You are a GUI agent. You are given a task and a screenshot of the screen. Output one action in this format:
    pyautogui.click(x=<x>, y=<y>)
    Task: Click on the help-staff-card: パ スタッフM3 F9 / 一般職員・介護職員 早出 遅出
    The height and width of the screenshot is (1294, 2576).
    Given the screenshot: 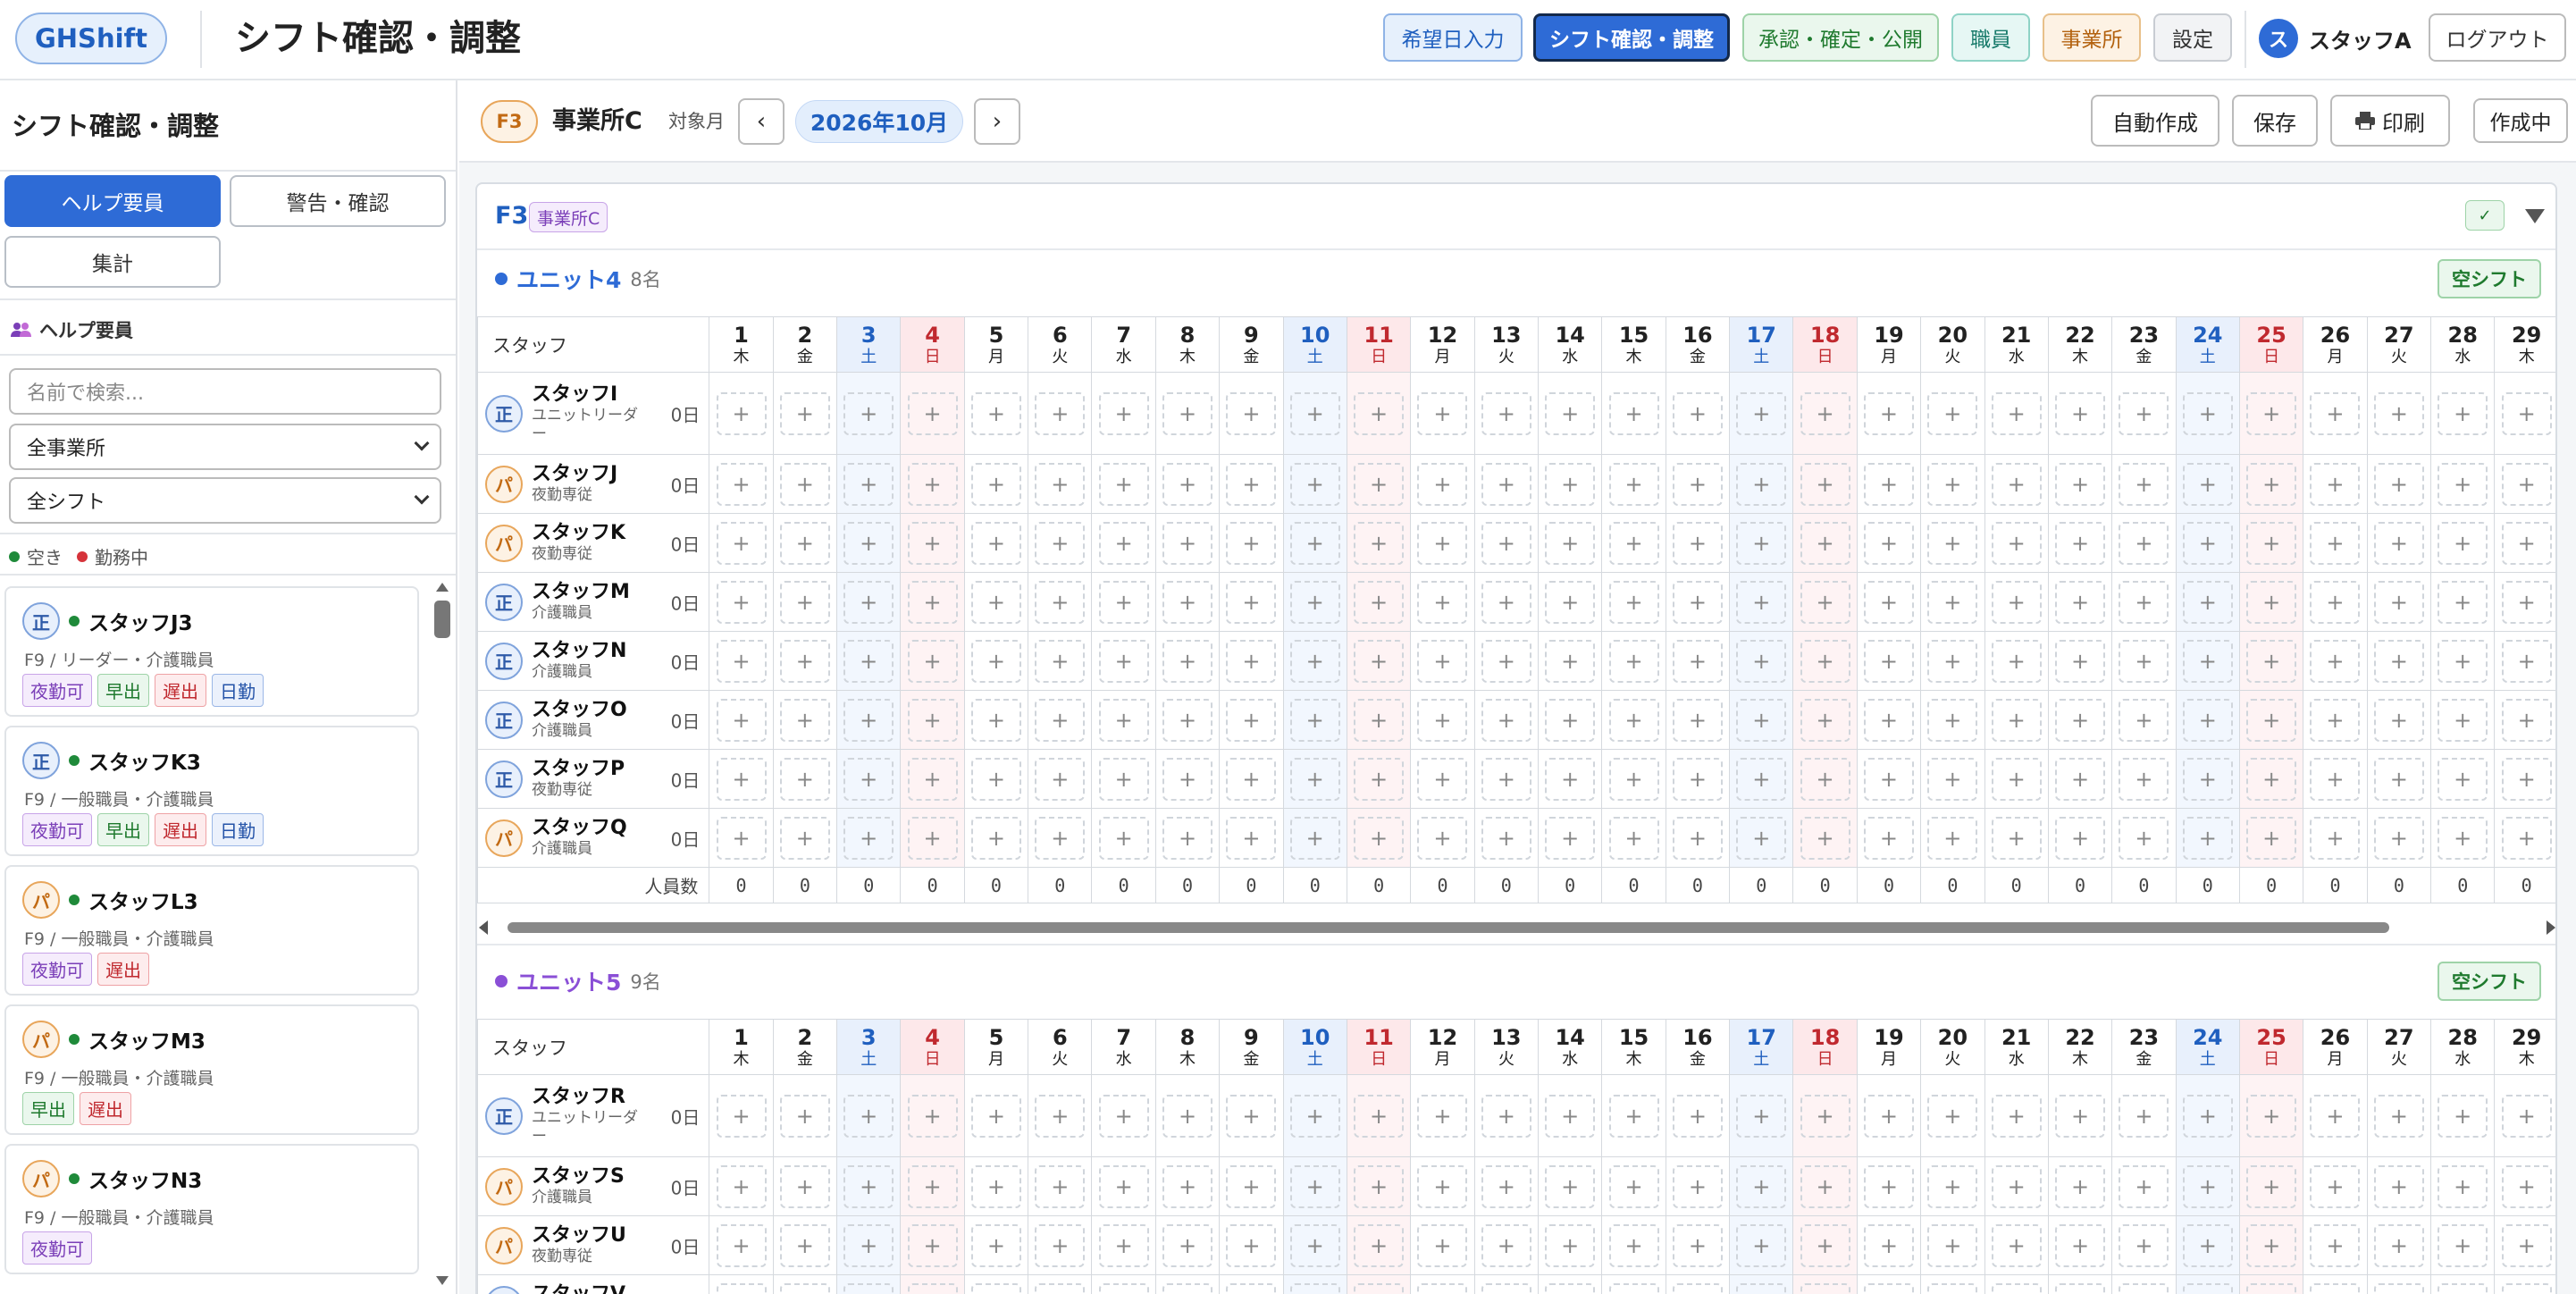 What is the action you would take?
    pyautogui.click(x=211, y=1069)
    